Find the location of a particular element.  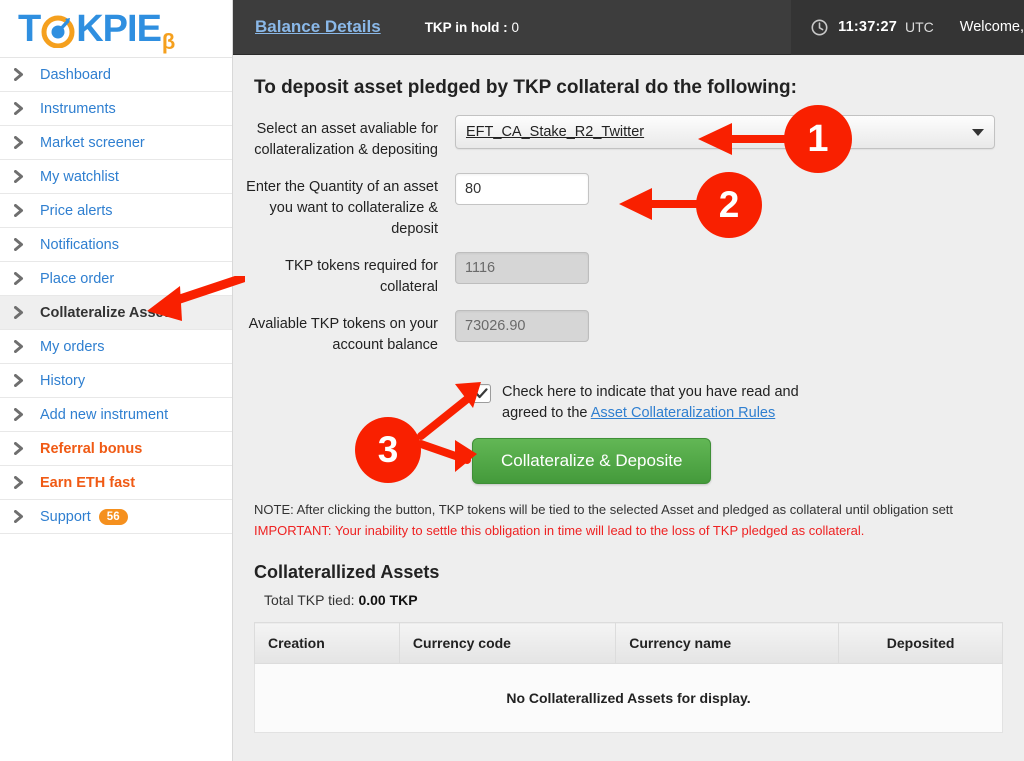

asset-field: EFT_CA_Stake_R2_Twitter is located at coordinates (739, 132).